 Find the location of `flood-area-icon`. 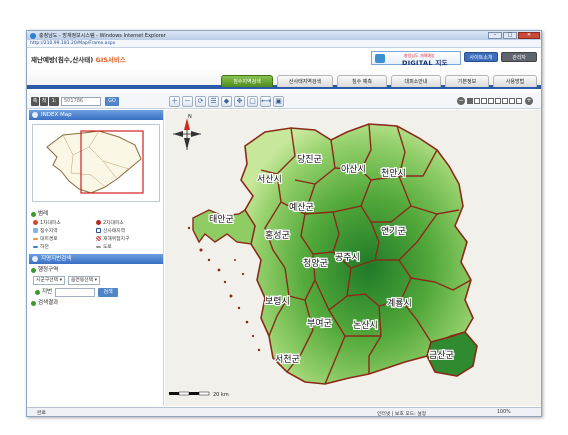

flood-area-icon is located at coordinates (35, 230).